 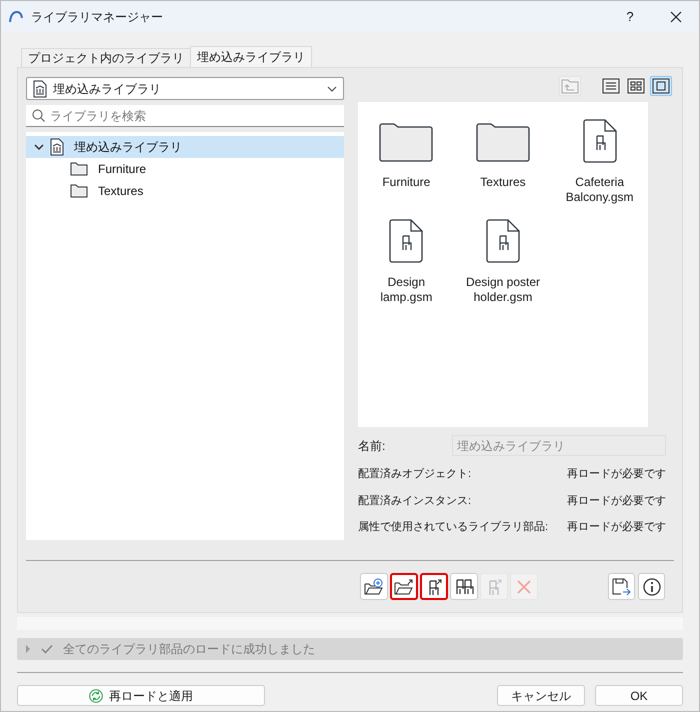 I want to click on field-label: 名前:, so click(x=372, y=446).